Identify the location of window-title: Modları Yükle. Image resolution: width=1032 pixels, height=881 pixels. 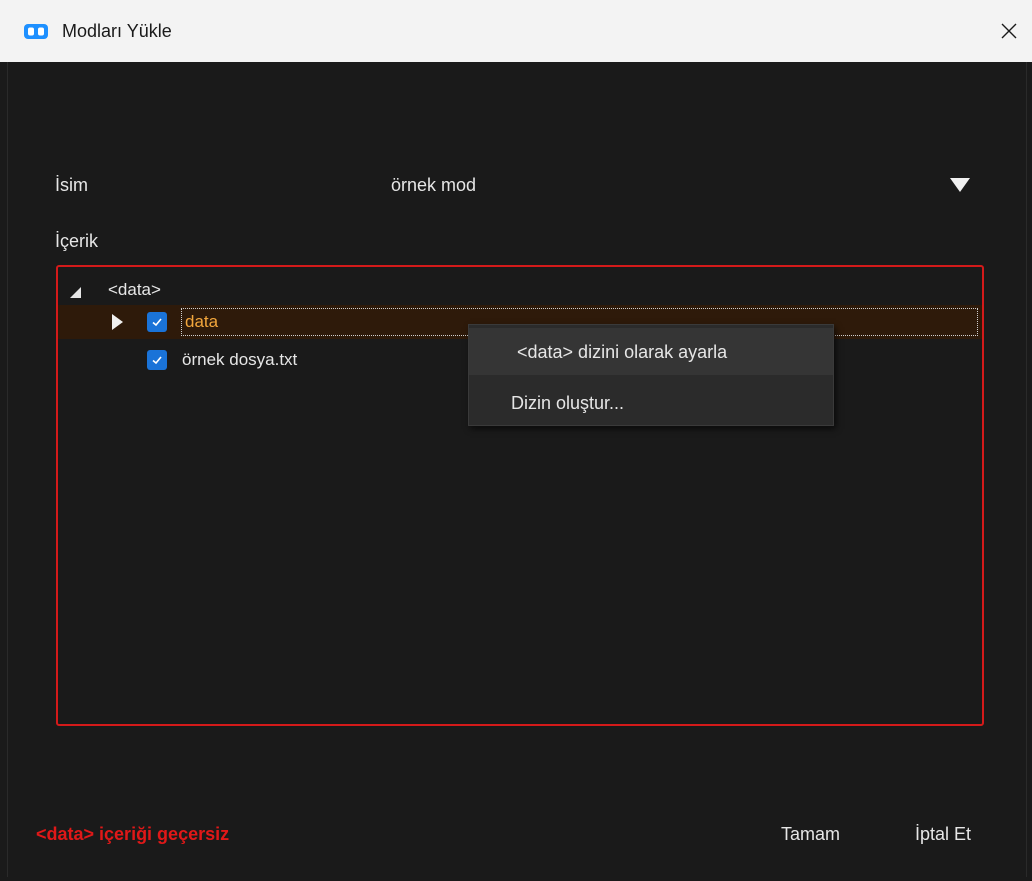
(117, 31).